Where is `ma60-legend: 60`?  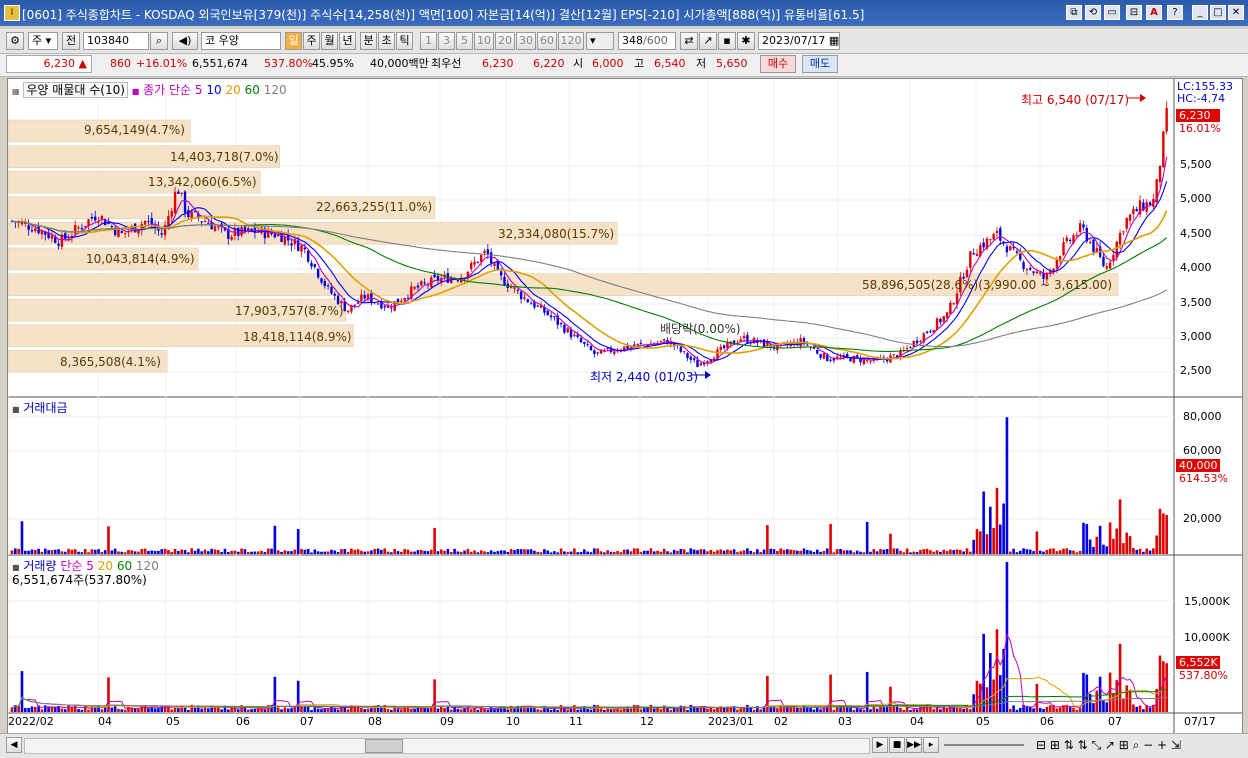
ma60-legend: 60 is located at coordinates (252, 90).